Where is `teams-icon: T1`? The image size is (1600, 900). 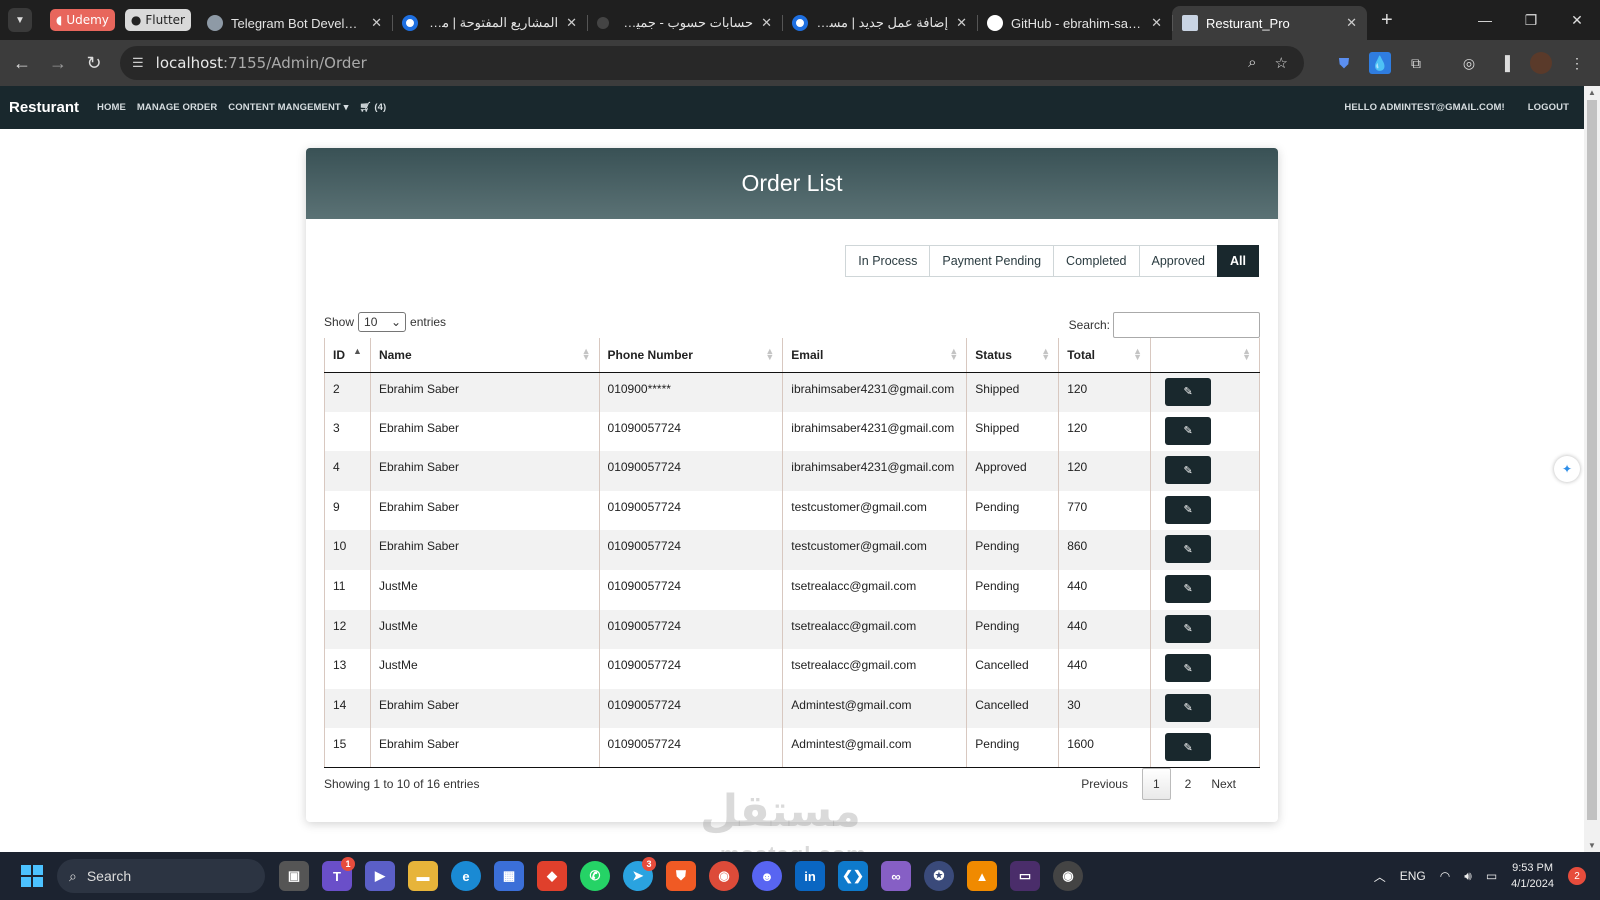 teams-icon: T1 is located at coordinates (338, 874).